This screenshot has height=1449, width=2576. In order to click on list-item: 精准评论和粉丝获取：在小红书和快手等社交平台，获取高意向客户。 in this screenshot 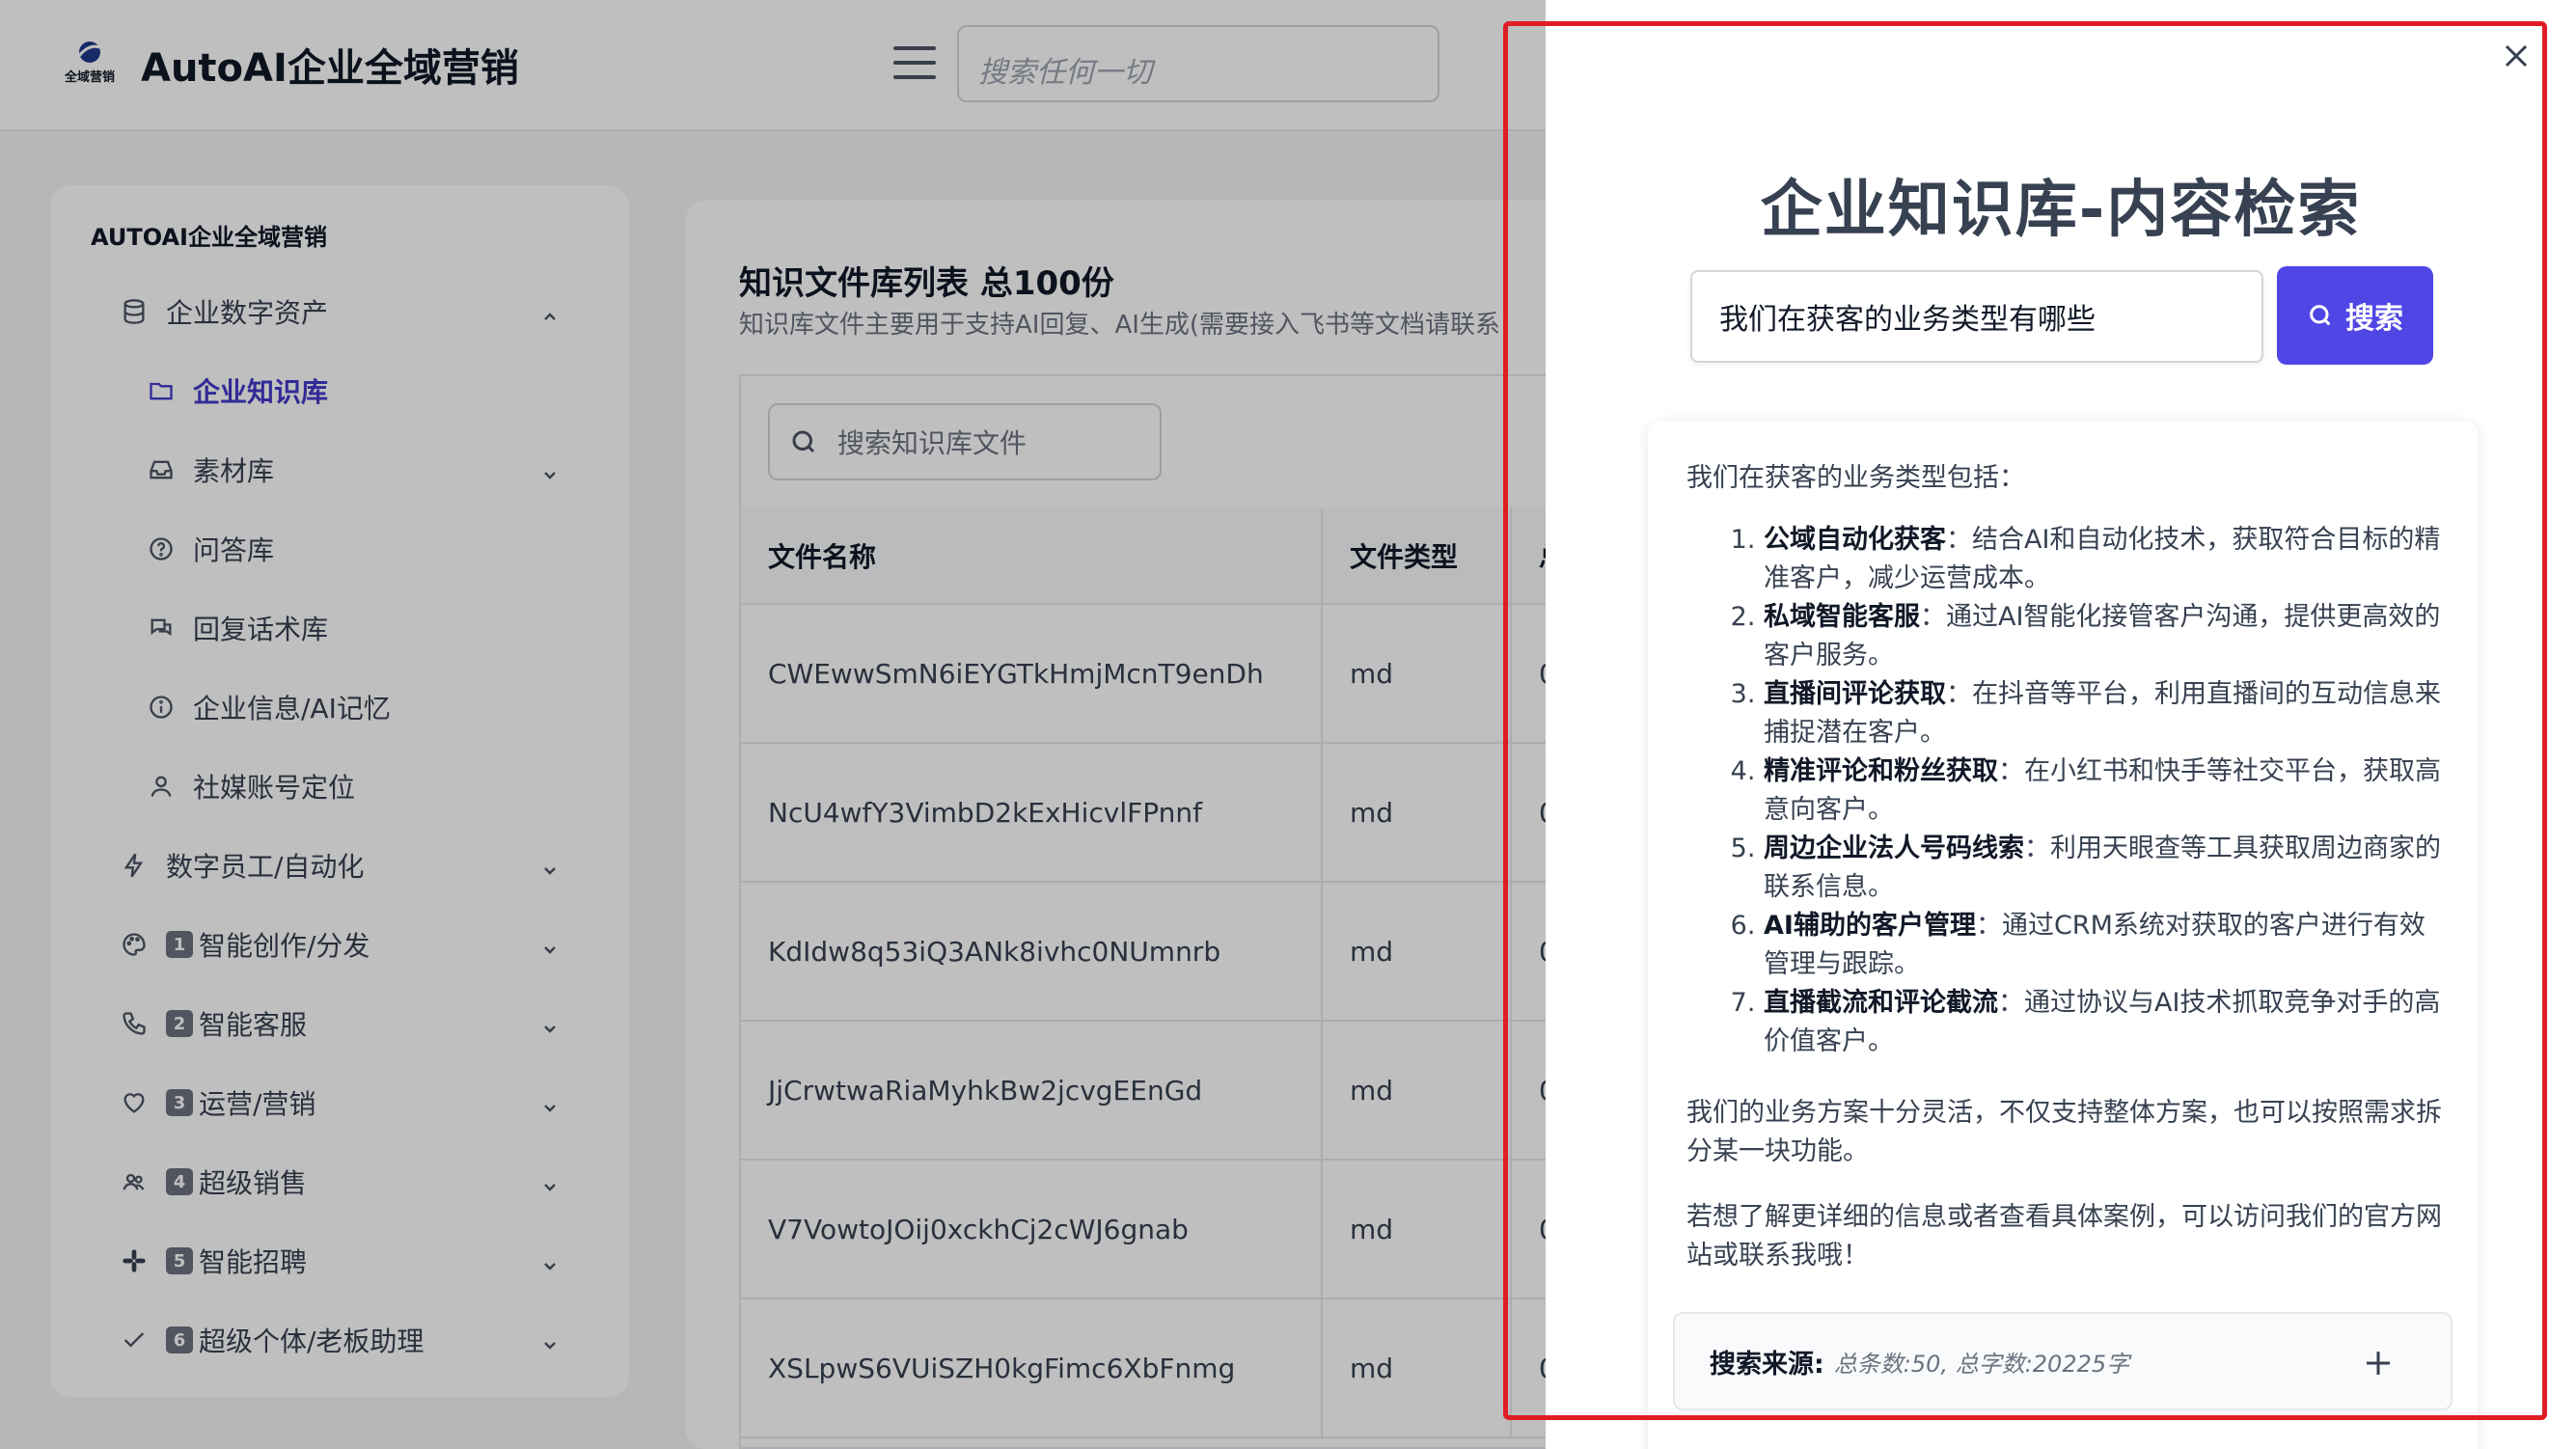, I will do `click(2106, 791)`.